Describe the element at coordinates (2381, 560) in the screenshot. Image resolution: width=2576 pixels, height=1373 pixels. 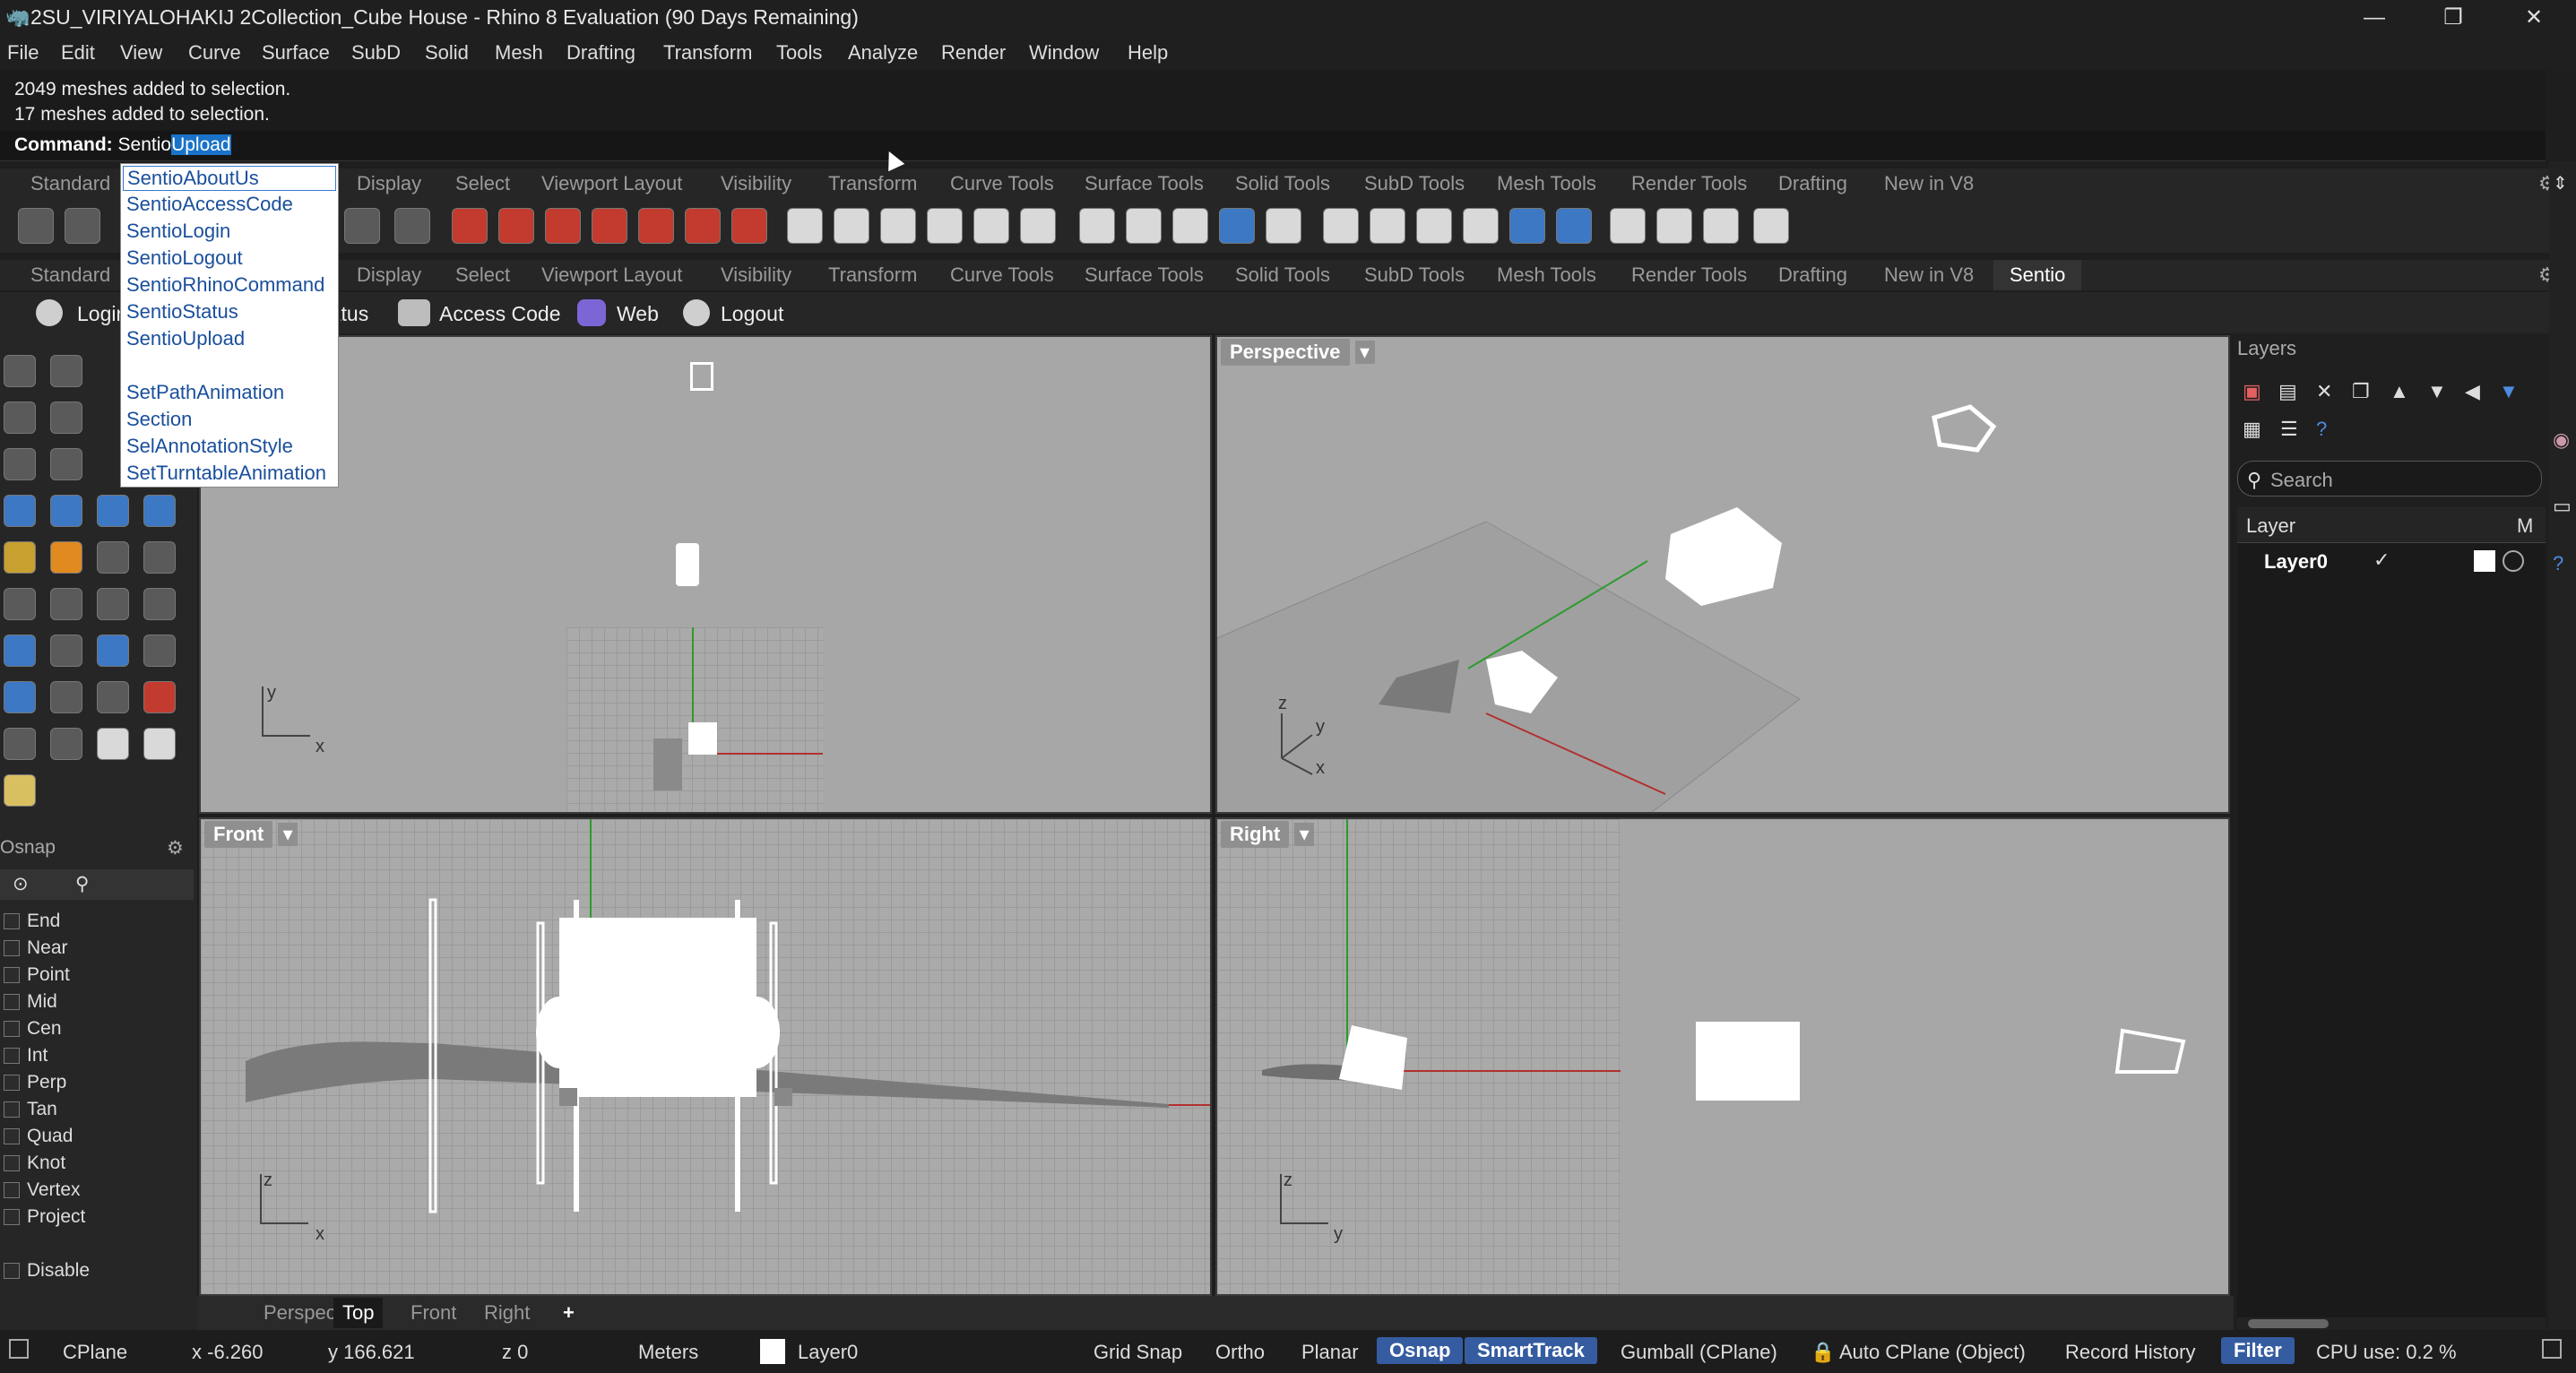
I see `check-icon: ✓` at that location.